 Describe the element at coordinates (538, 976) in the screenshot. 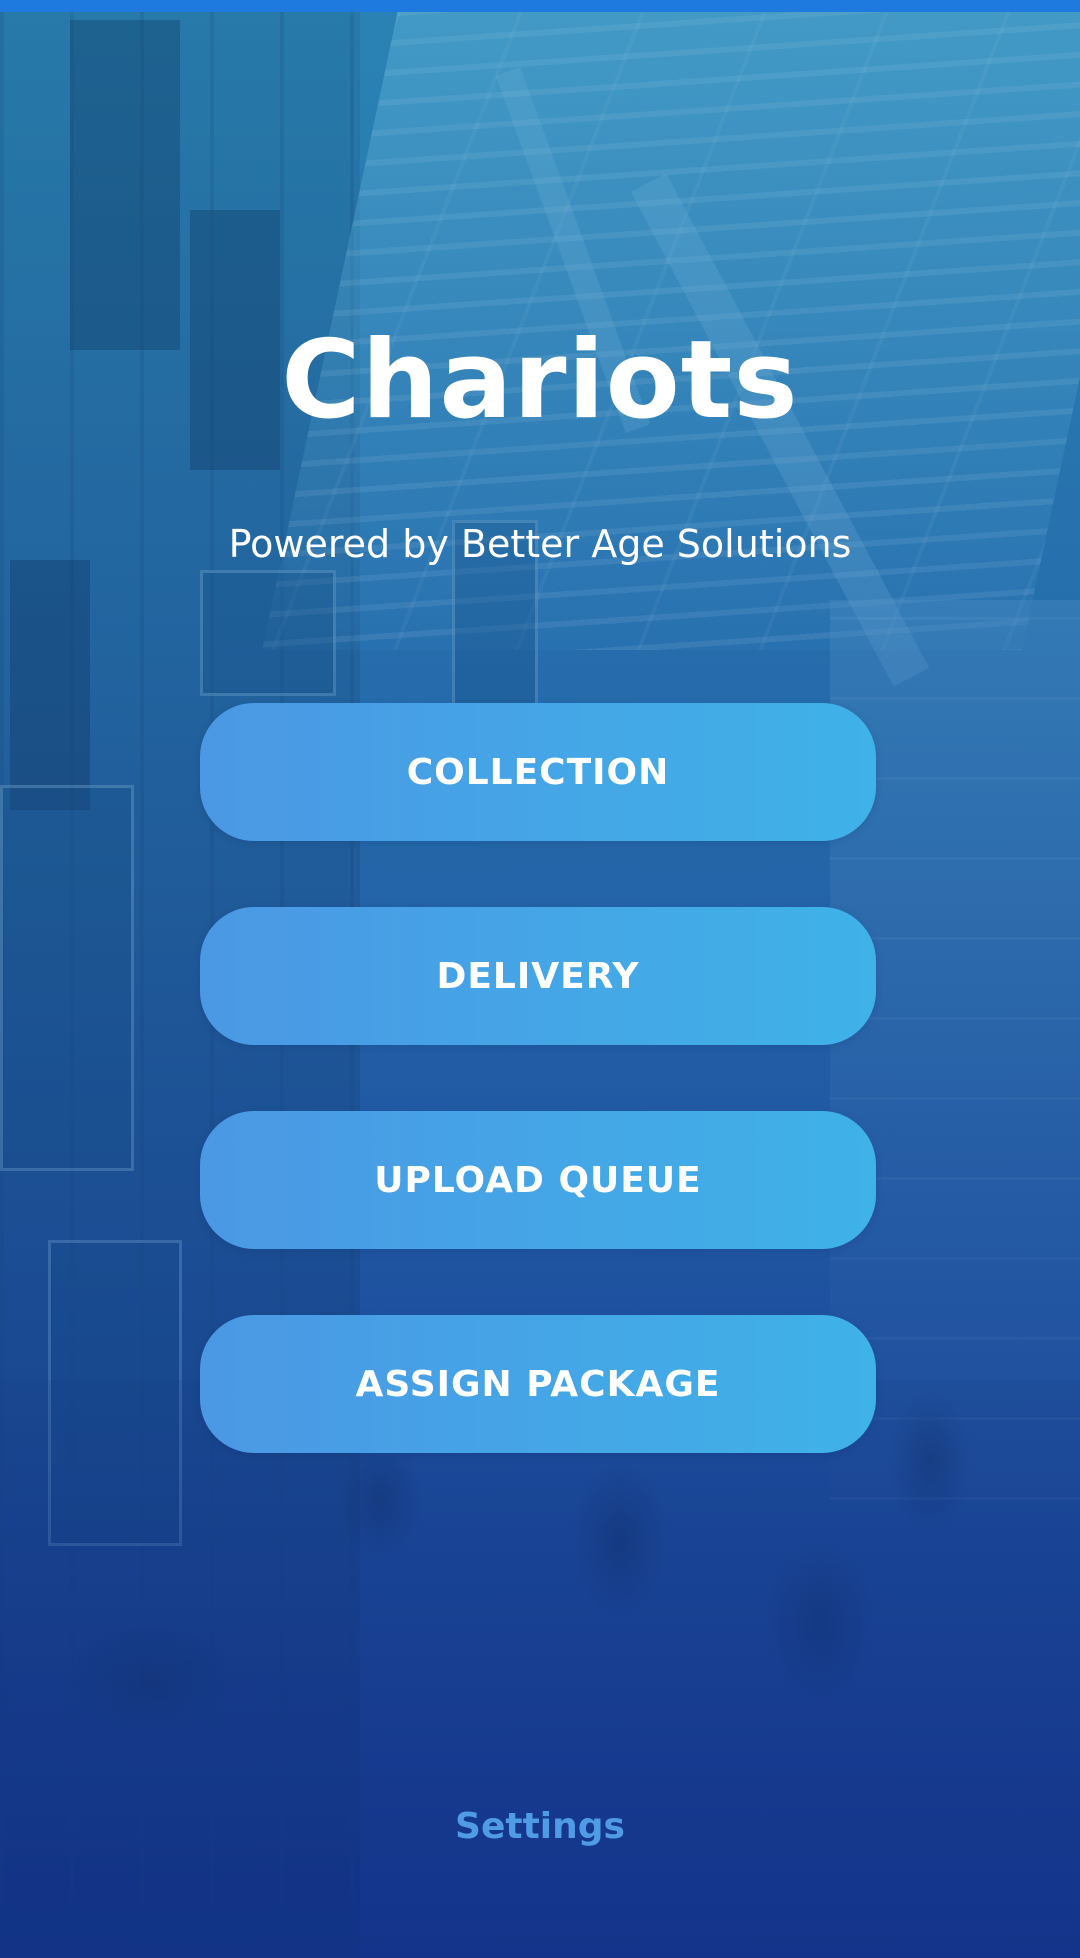

I see `delivery-button: DELIVERY` at that location.